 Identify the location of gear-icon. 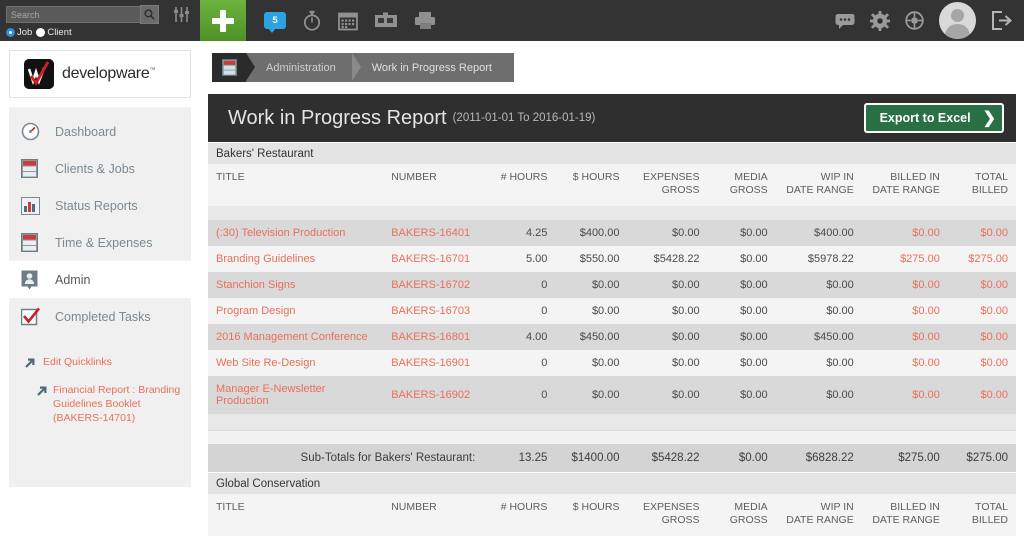
(880, 20).